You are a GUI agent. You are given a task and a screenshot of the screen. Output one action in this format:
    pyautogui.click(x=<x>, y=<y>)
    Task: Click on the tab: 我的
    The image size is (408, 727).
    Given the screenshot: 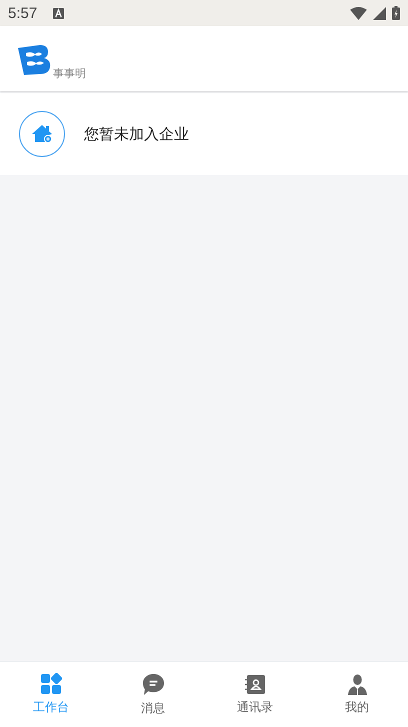 What is the action you would take?
    pyautogui.click(x=357, y=694)
    